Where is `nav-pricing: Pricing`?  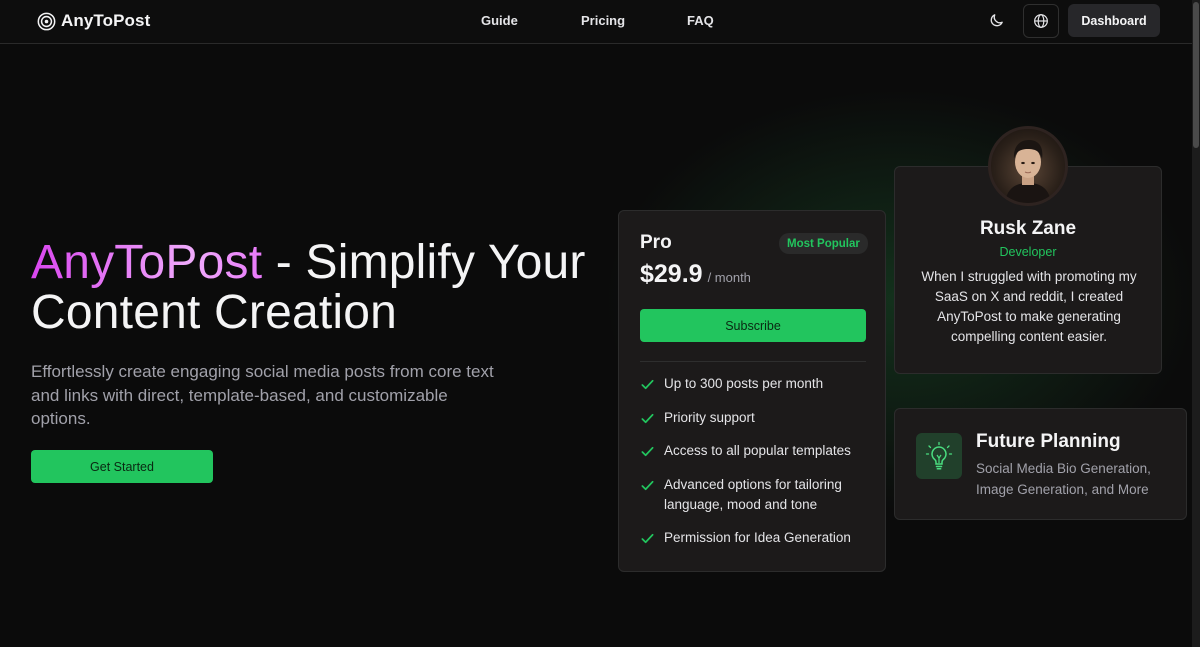
nav-pricing: Pricing is located at coordinates (603, 20).